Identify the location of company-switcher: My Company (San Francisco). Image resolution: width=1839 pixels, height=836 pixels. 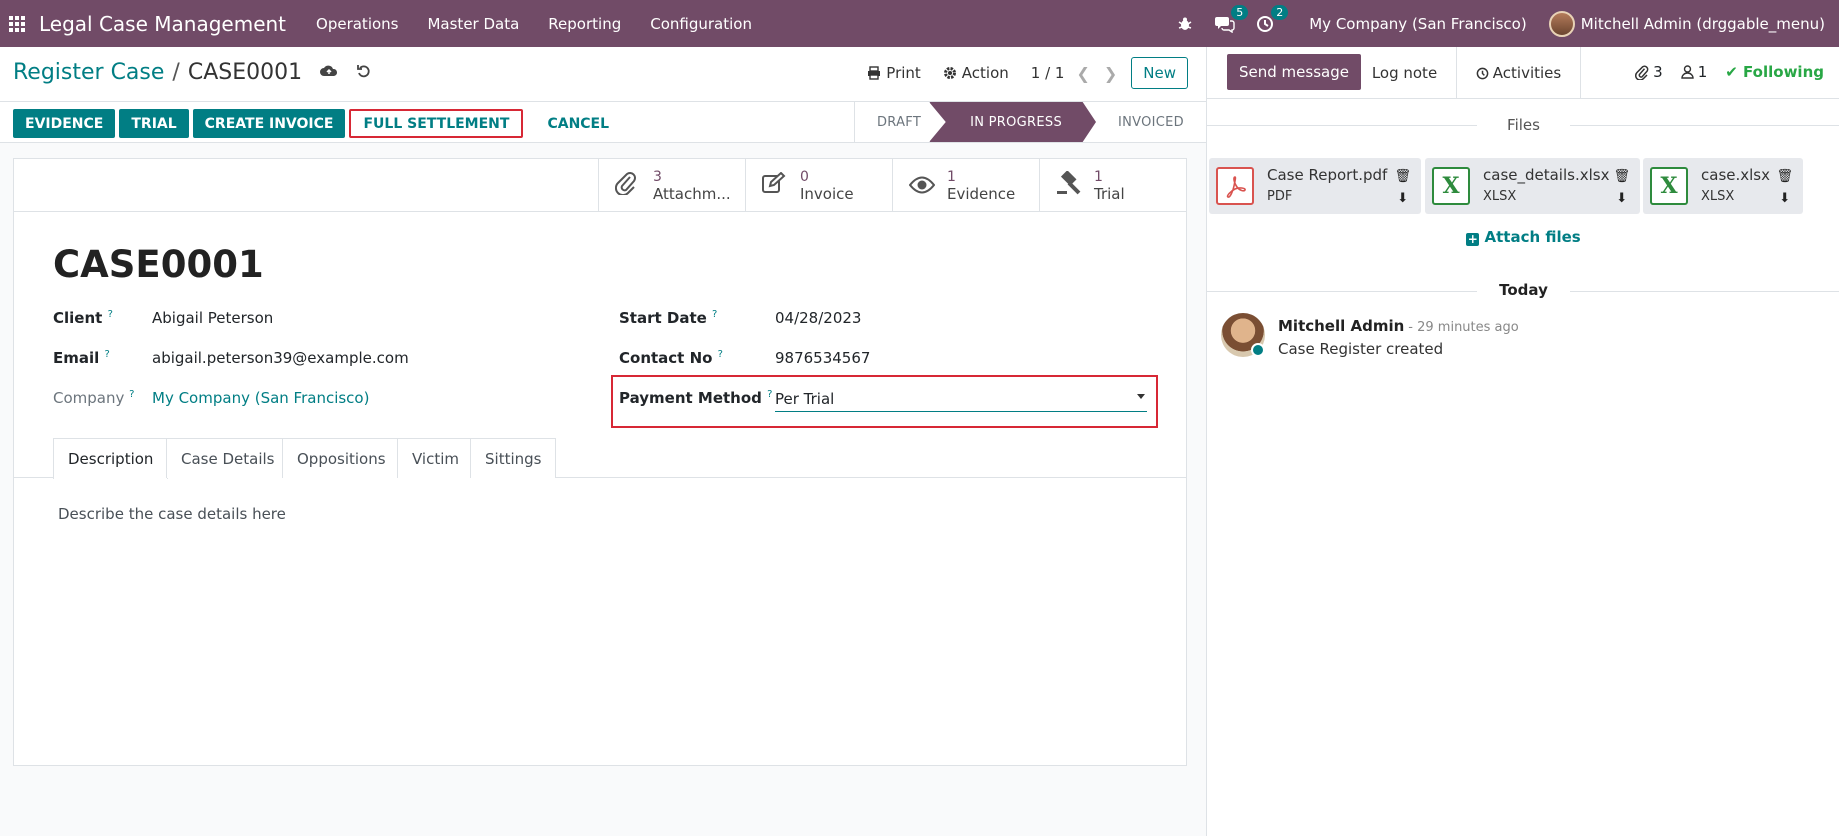
(1417, 24).